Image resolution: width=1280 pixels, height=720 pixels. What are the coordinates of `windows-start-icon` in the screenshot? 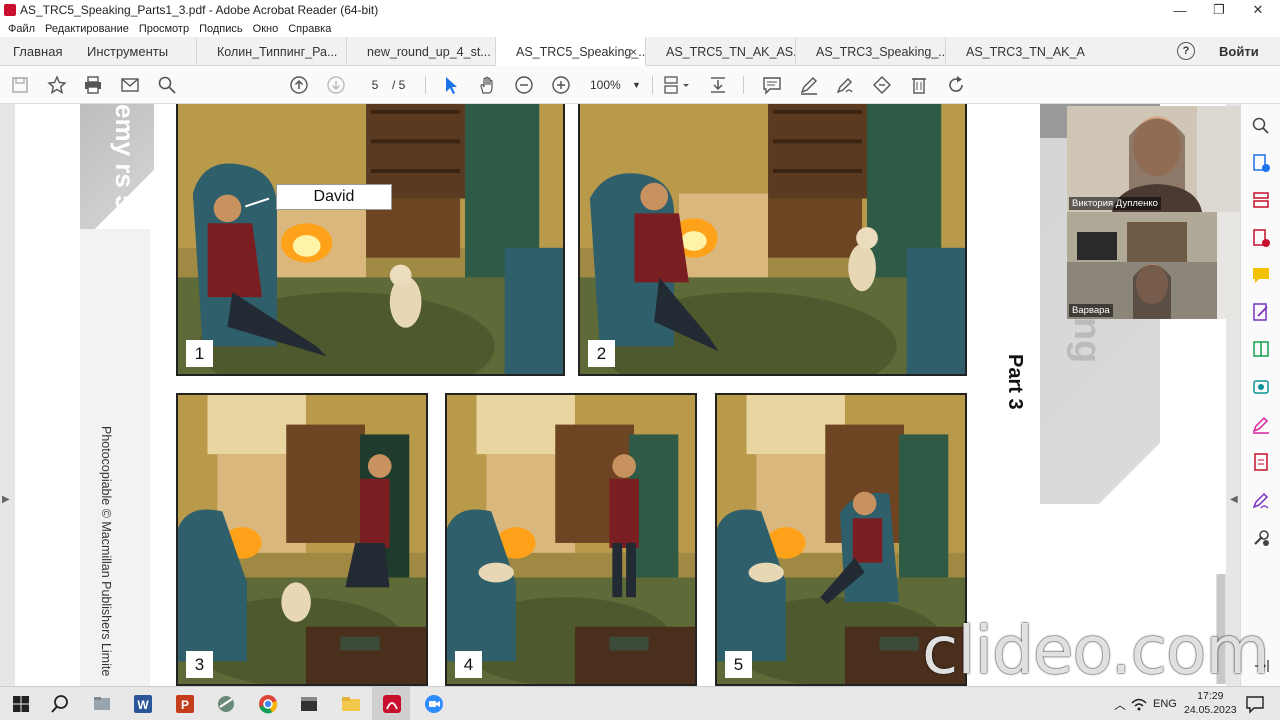 It's located at (21, 704).